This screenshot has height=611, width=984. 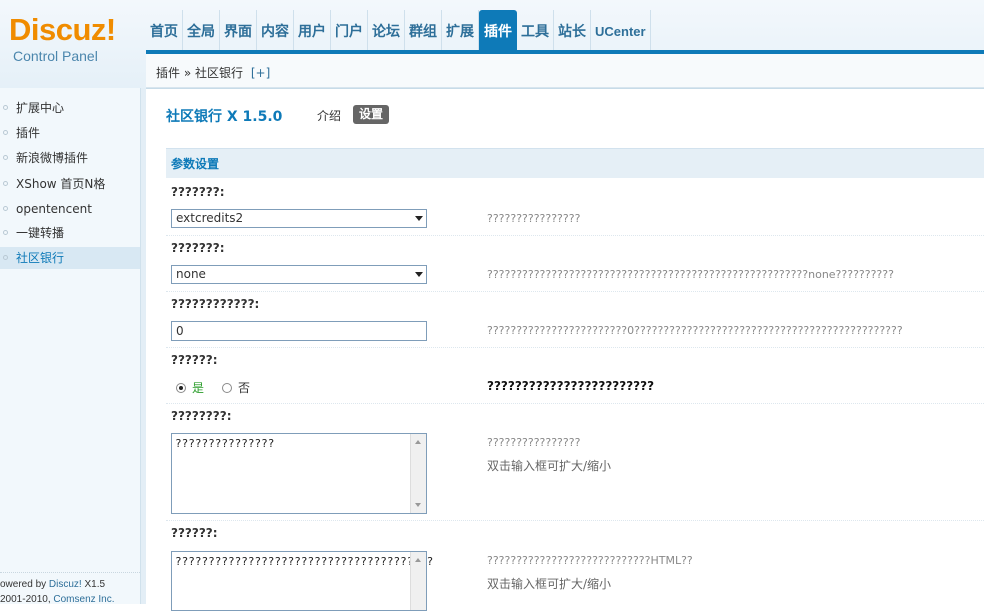 I want to click on nav-ucenter: UCenter, so click(x=621, y=30).